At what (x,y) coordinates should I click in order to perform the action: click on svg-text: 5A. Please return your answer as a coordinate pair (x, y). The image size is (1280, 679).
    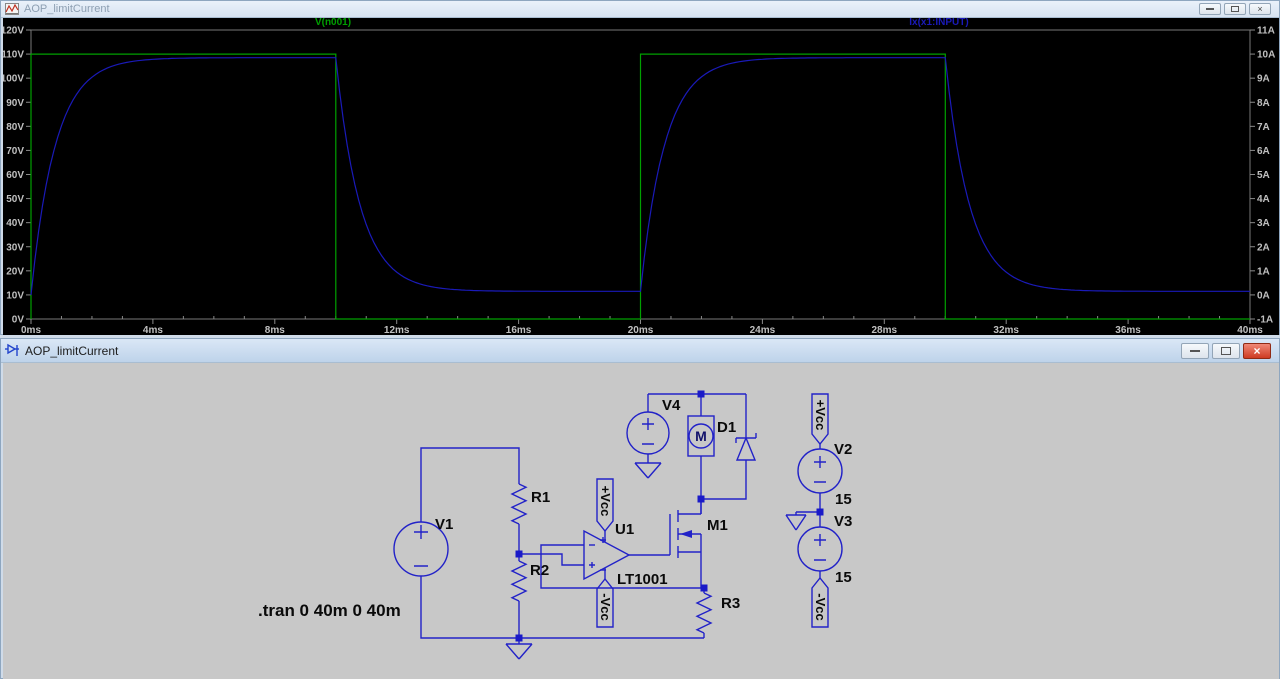
    Looking at the image, I should click on (1263, 175).